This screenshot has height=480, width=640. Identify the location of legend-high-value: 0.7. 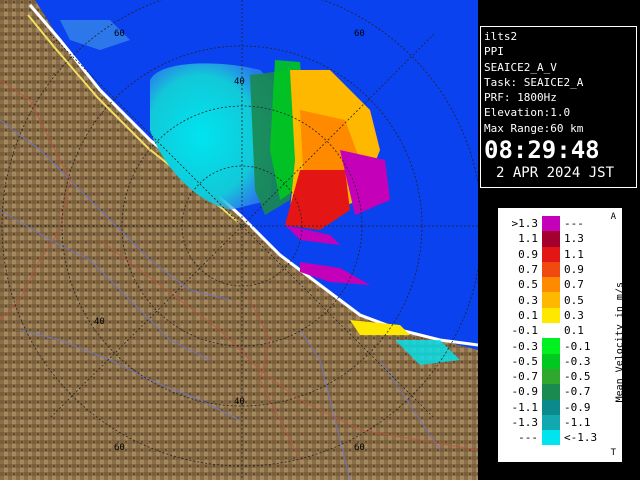
(574, 285).